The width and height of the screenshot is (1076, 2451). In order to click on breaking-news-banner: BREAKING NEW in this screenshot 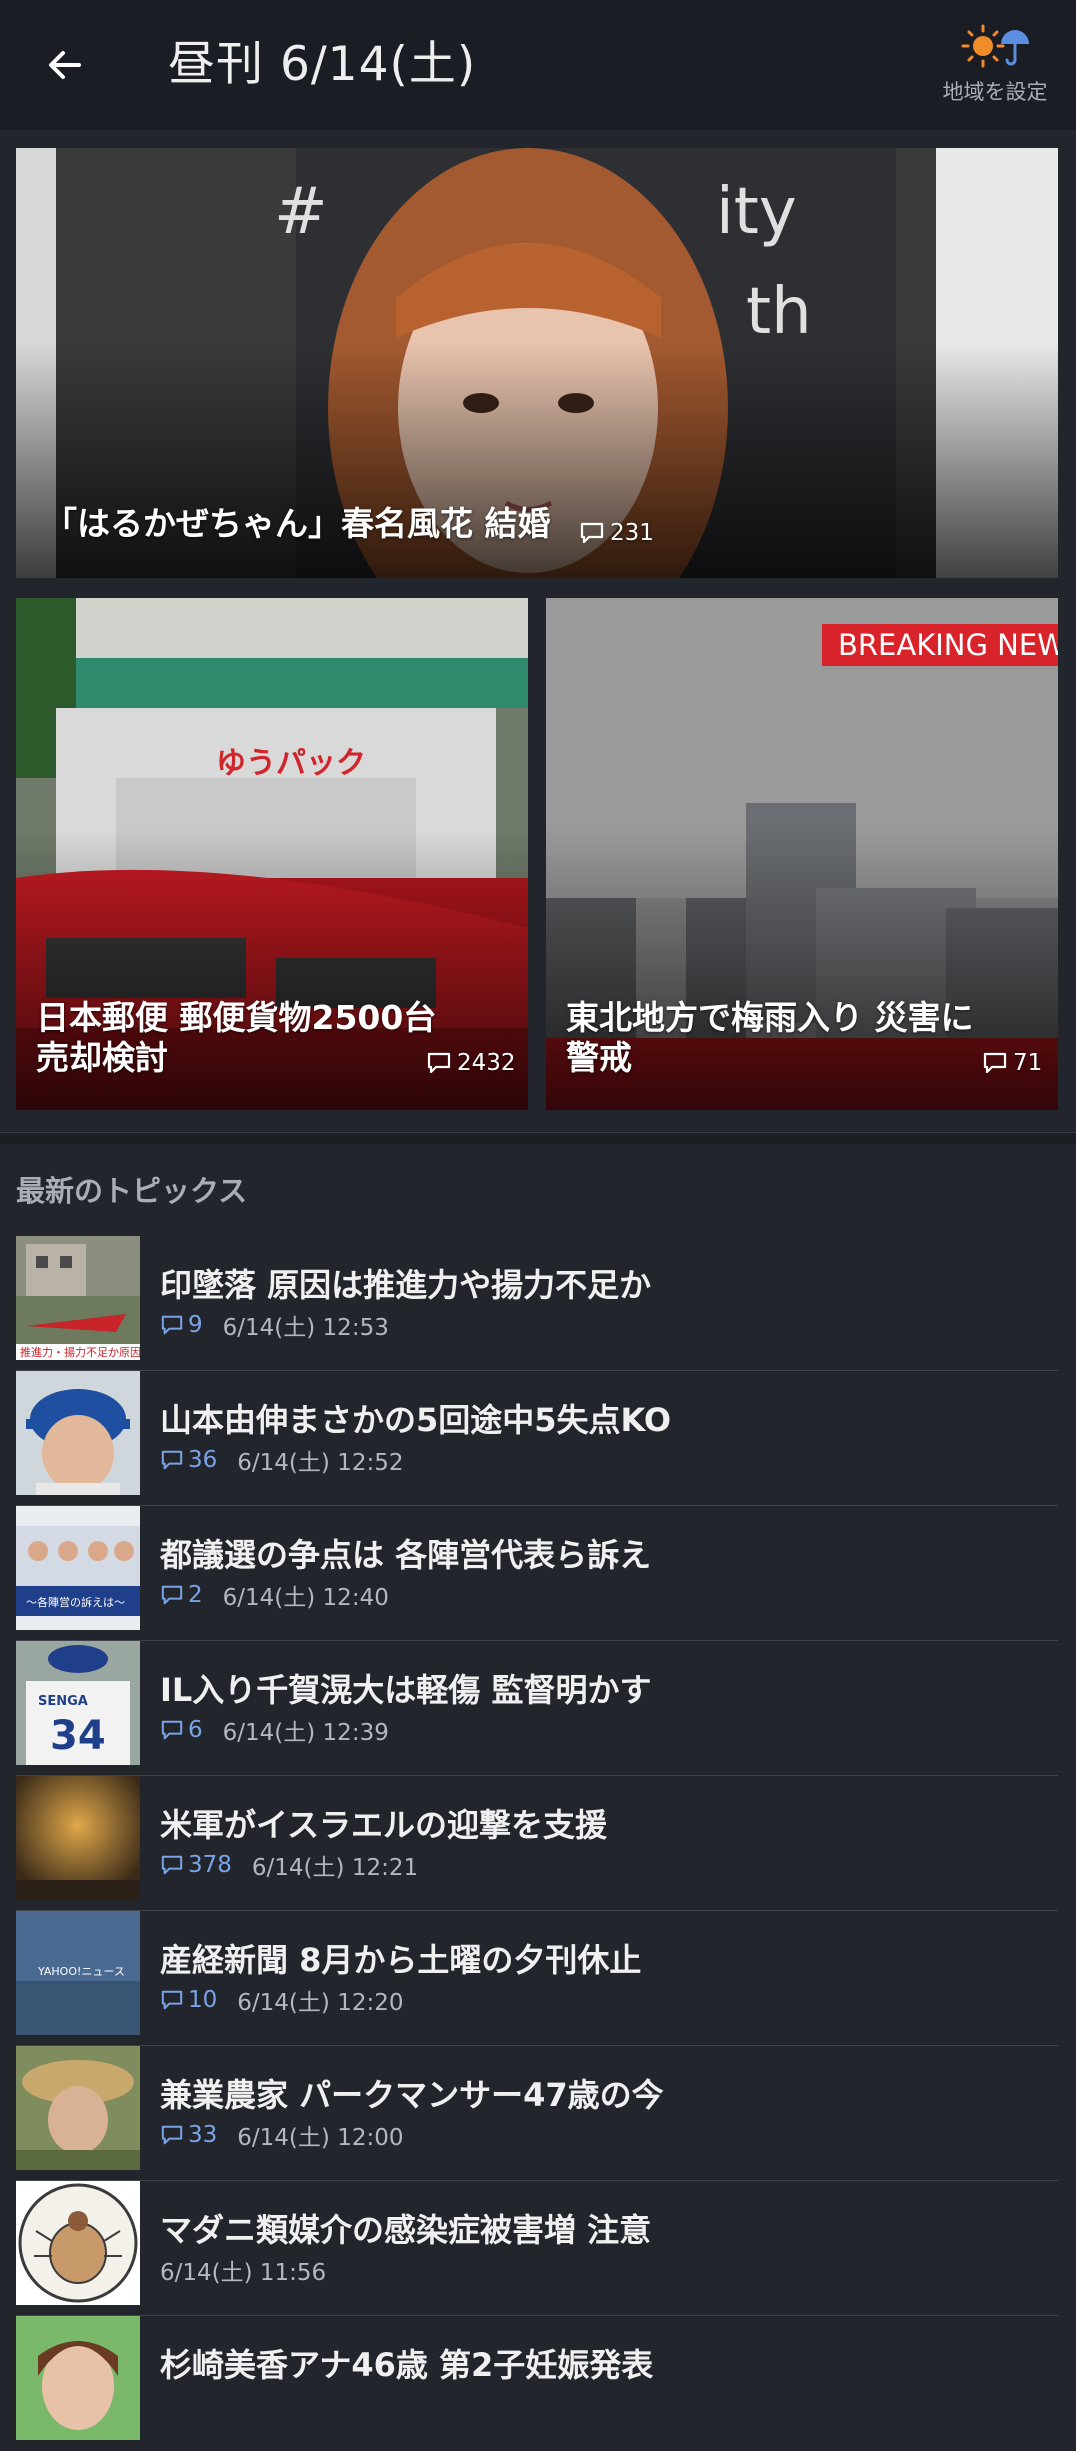, I will do `click(940, 645)`.